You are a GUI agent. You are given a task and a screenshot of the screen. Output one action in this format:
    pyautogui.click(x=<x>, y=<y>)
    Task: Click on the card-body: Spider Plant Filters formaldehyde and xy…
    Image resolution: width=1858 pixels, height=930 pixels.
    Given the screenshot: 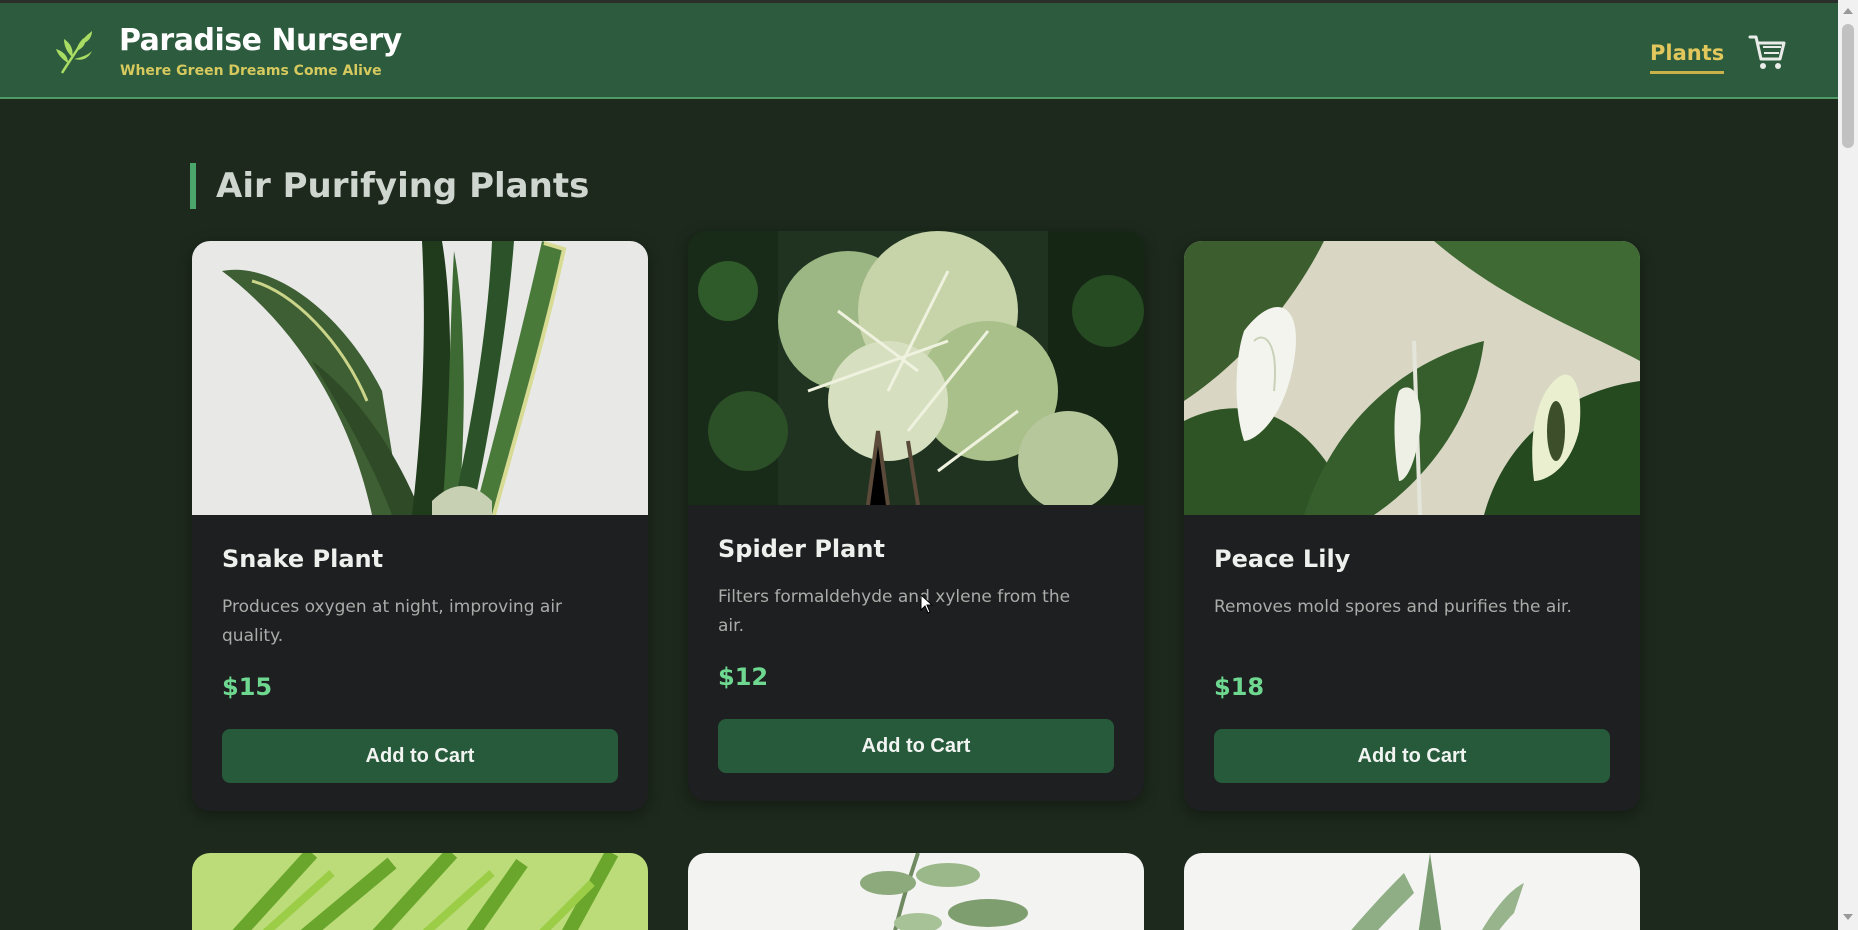 What is the action you would take?
    pyautogui.click(x=916, y=653)
    